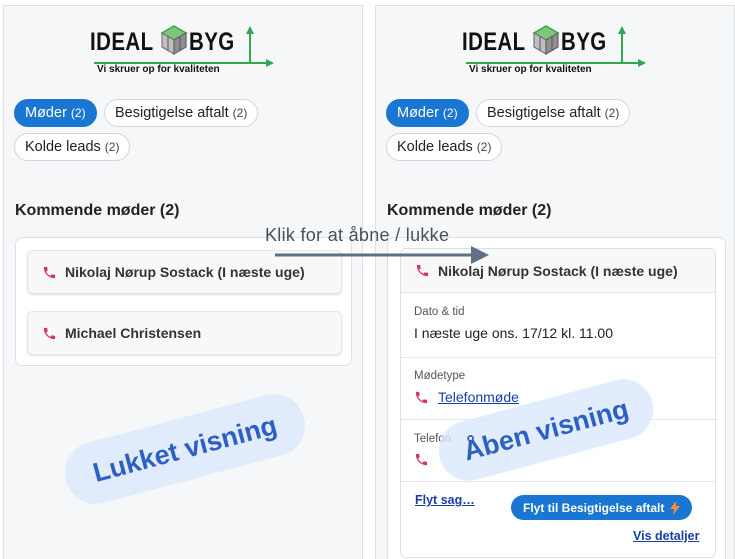 The image size is (735, 559). What do you see at coordinates (666, 536) in the screenshot?
I see `show-details-link: Vis detaljer` at bounding box center [666, 536].